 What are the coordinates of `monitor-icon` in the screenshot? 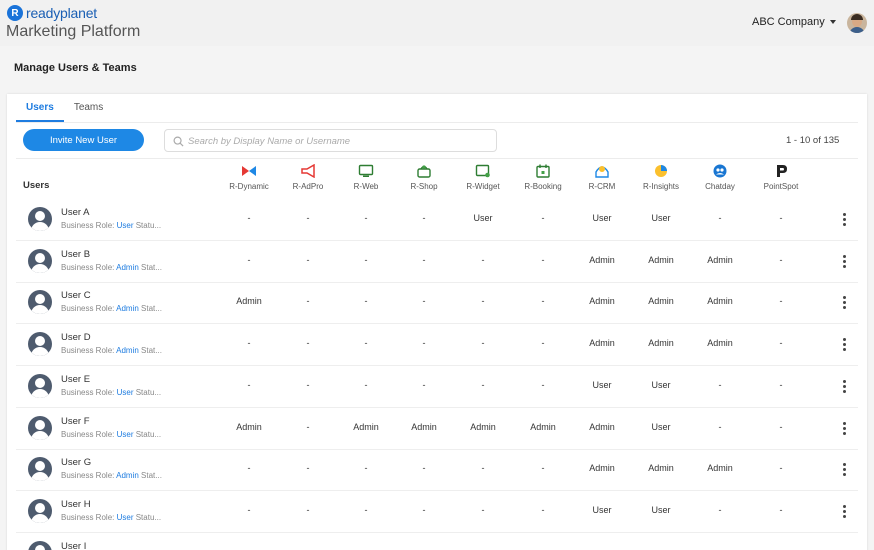 It's located at (366, 170).